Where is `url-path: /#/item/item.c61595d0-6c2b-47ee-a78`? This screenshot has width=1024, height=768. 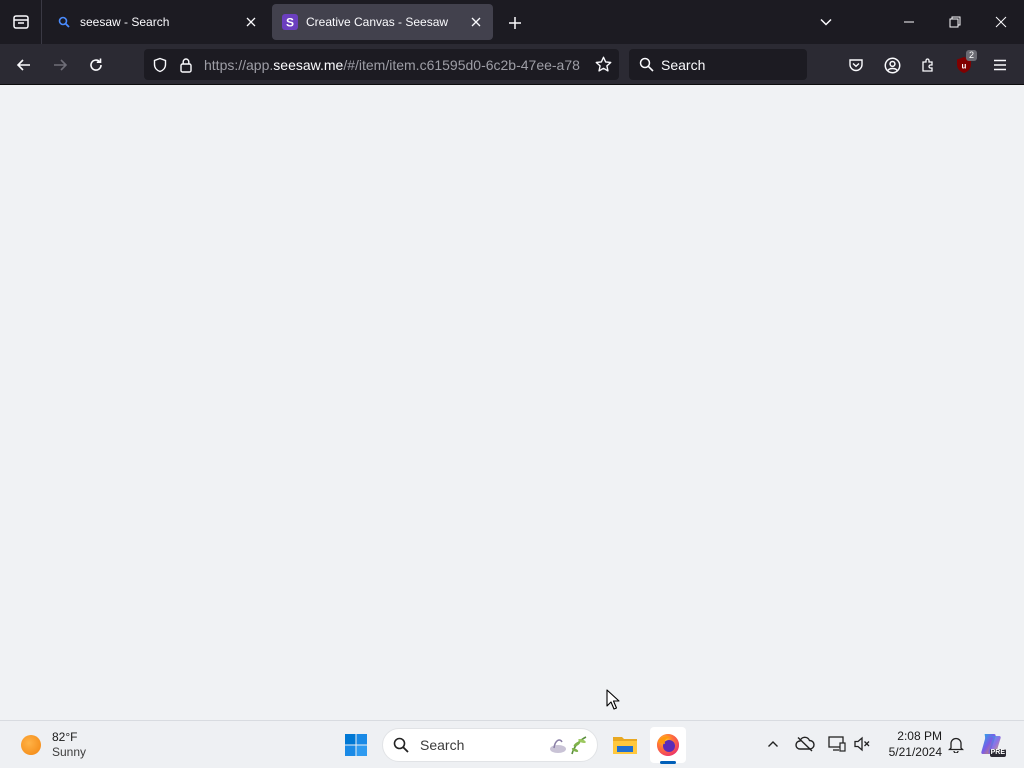
url-path: /#/item/item.c61595d0-6c2b-47ee-a78 is located at coordinates (461, 64).